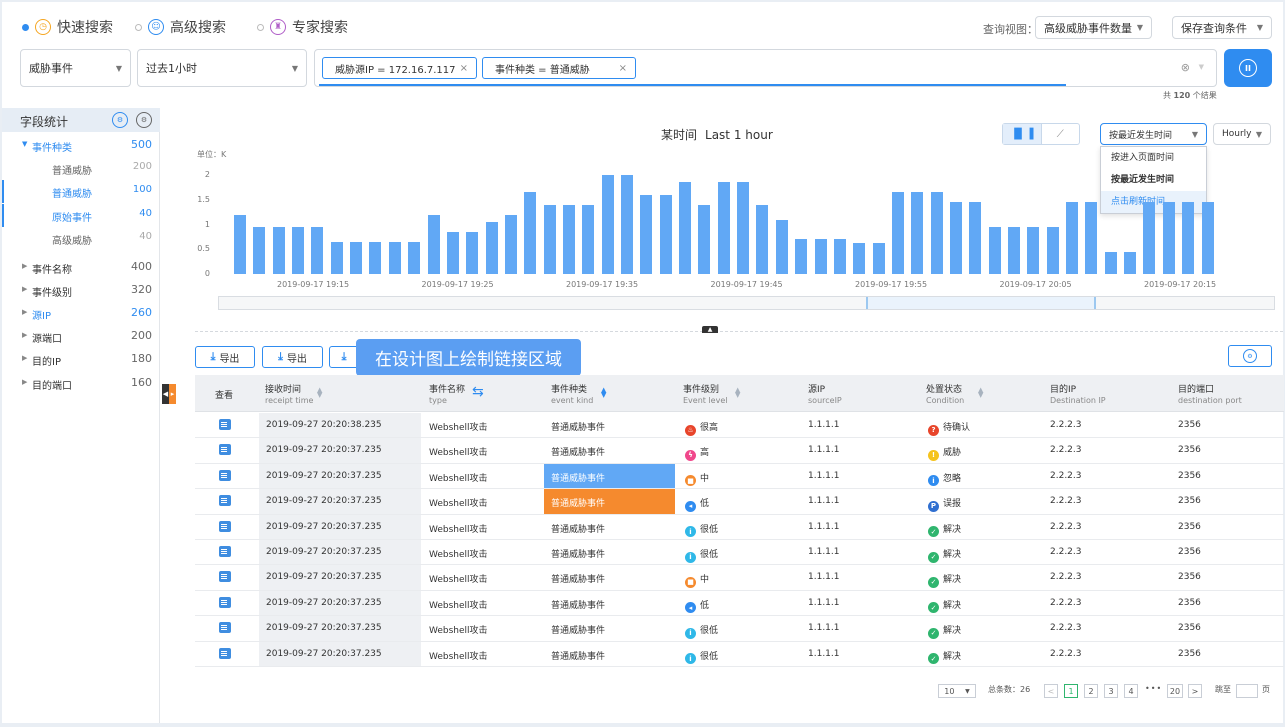 This screenshot has height=727, width=1285. What do you see at coordinates (1061, 134) in the screenshot?
I see `line-chart-icon: ⟋` at bounding box center [1061, 134].